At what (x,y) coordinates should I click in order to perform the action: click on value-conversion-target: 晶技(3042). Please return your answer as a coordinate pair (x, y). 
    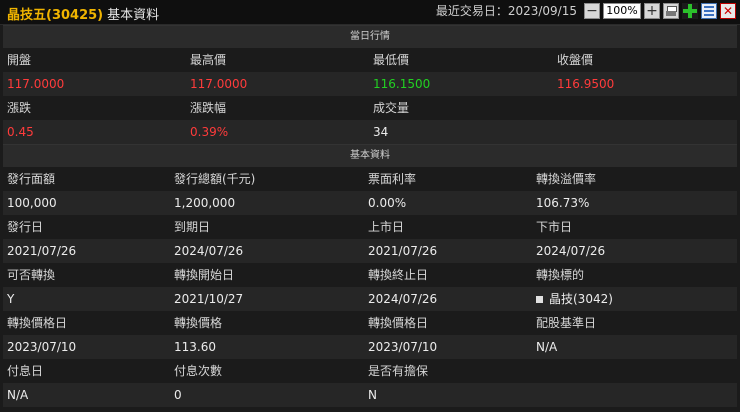
    Looking at the image, I should click on (581, 299).